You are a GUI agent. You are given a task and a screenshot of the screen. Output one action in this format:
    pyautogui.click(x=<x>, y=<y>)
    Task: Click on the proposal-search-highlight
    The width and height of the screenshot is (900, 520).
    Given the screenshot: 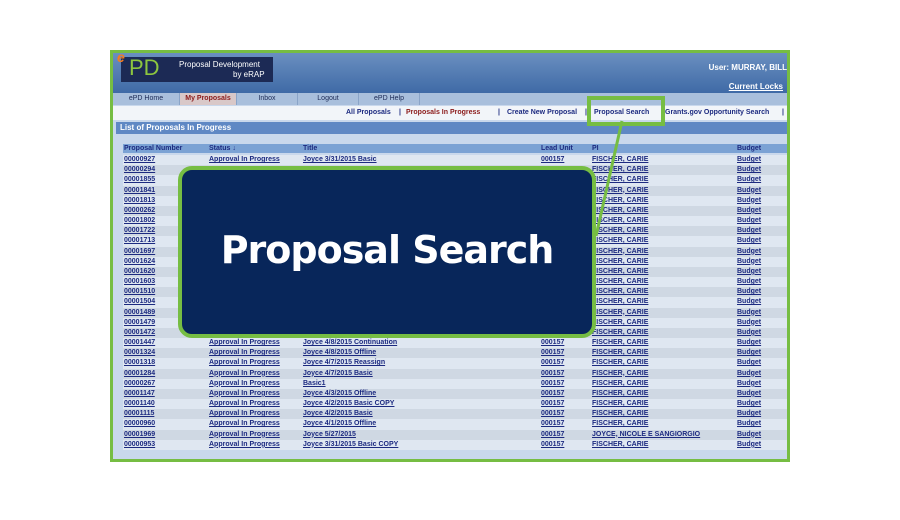 What is the action you would take?
    pyautogui.click(x=626, y=111)
    